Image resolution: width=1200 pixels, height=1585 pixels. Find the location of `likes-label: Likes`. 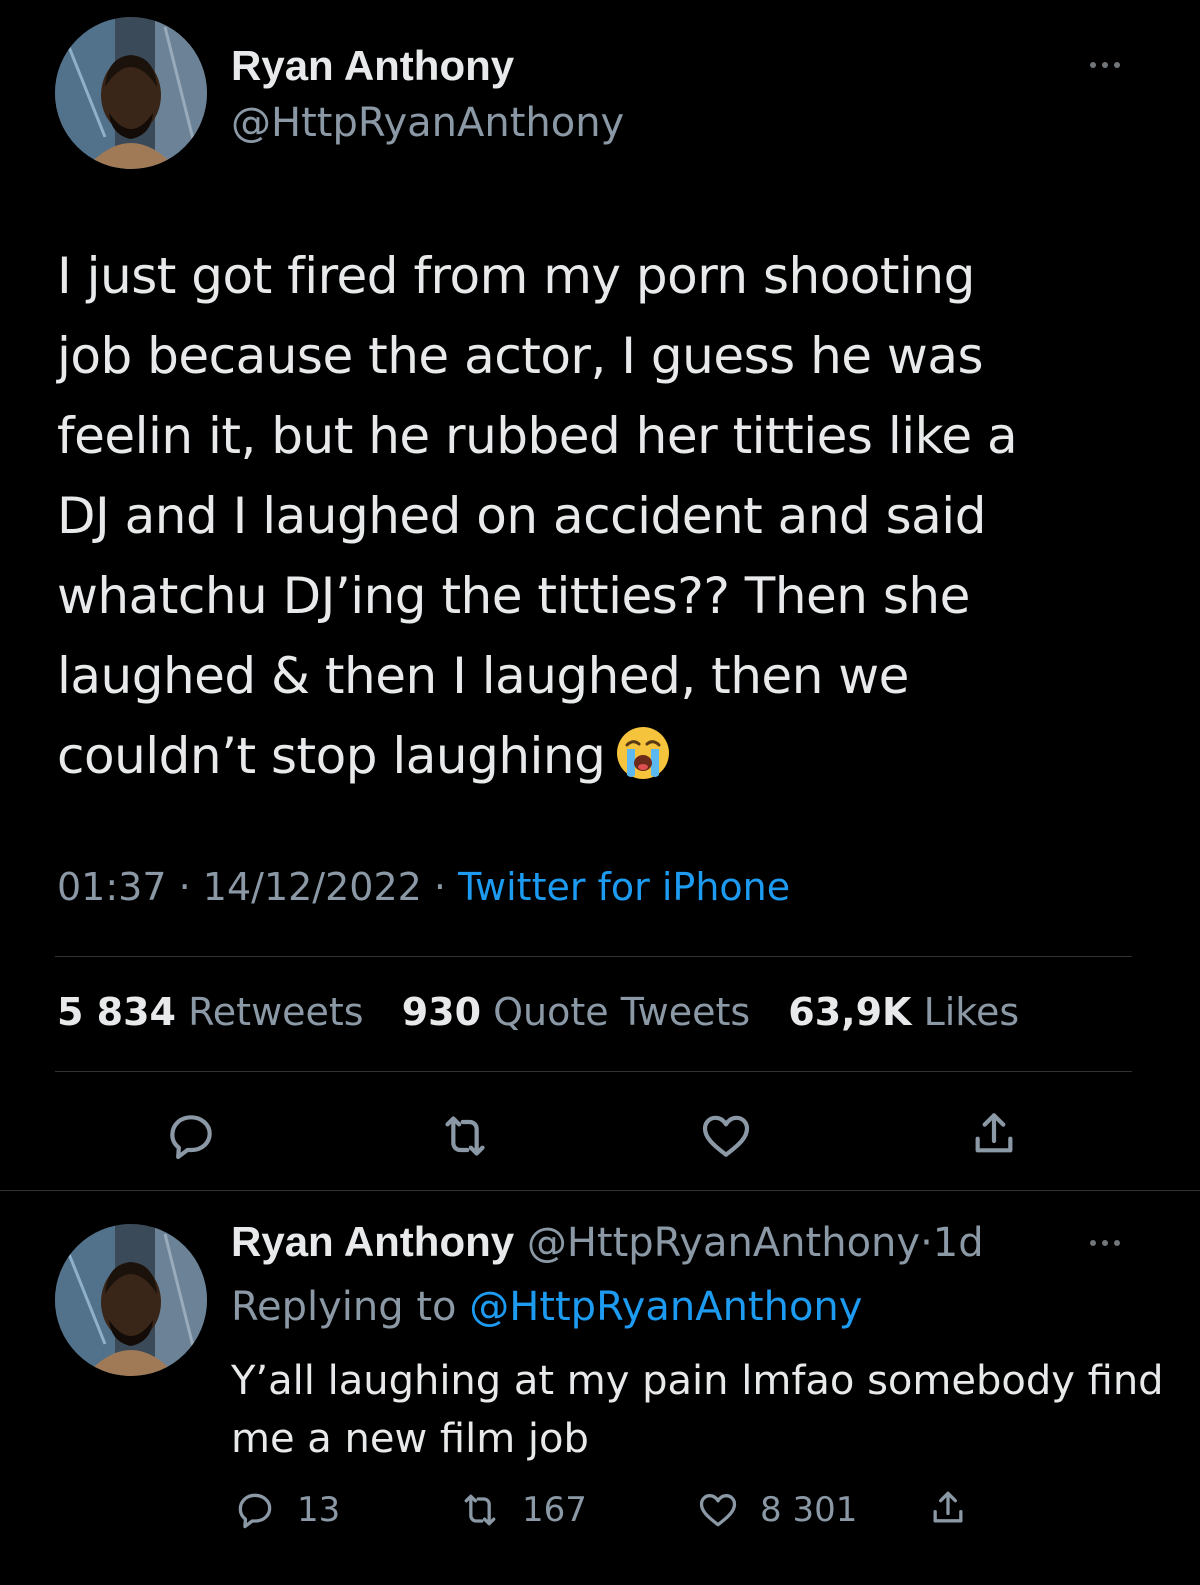

likes-label: Likes is located at coordinates (972, 1012).